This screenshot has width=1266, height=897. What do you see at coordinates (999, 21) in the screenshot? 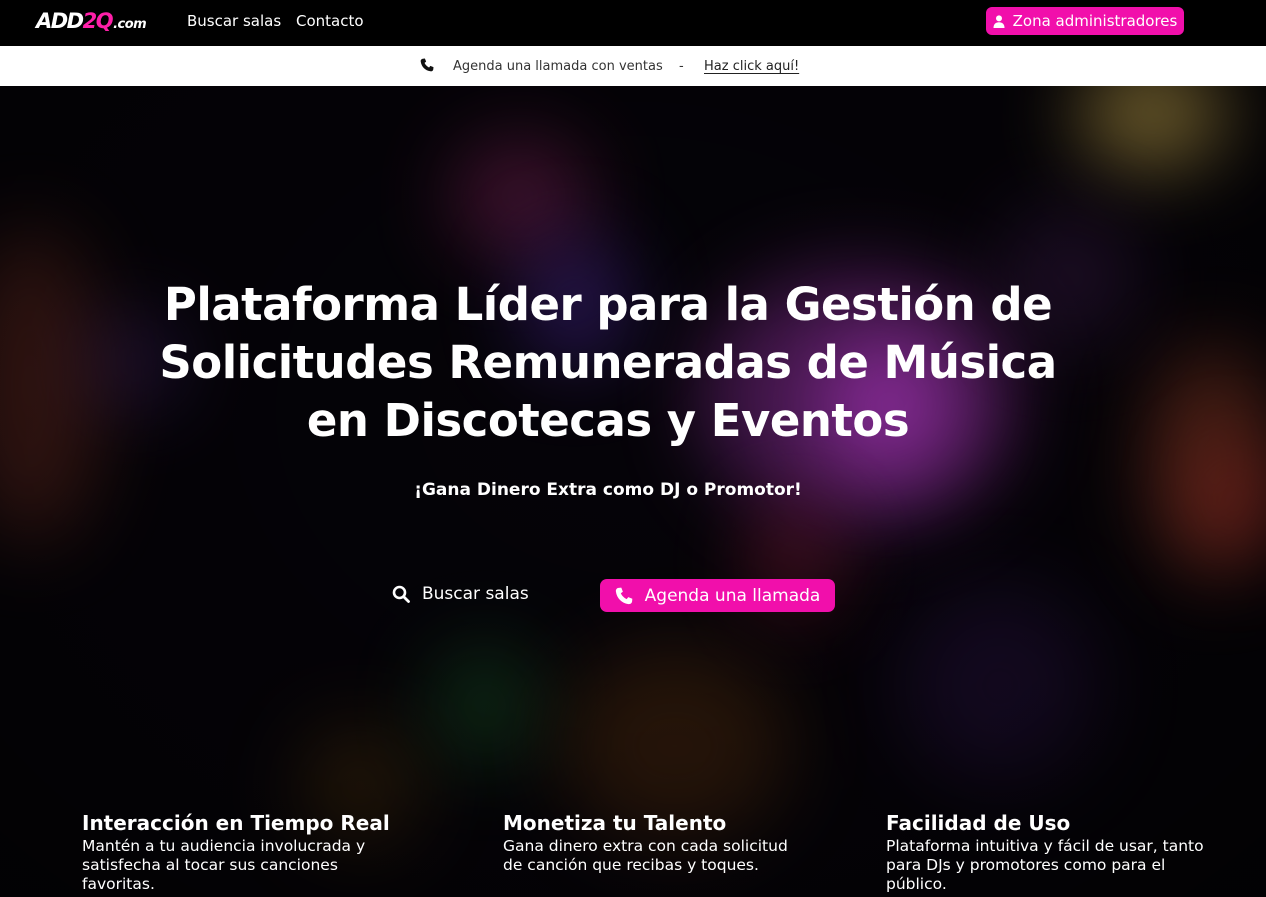
I see `user-icon` at bounding box center [999, 21].